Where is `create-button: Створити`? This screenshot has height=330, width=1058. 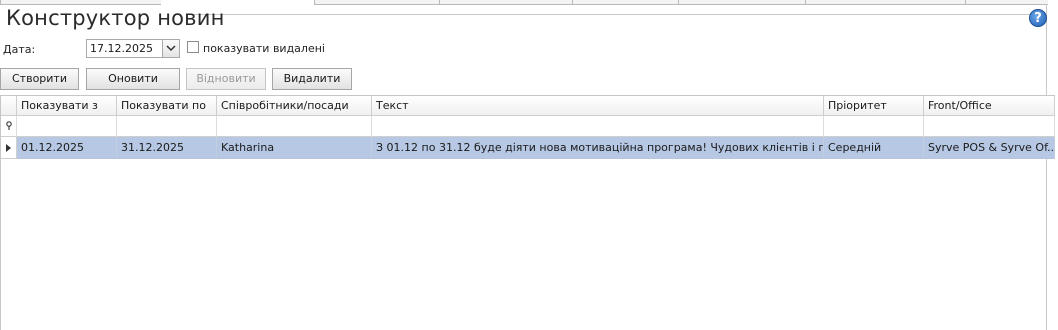 create-button: Створити is located at coordinates (39, 79).